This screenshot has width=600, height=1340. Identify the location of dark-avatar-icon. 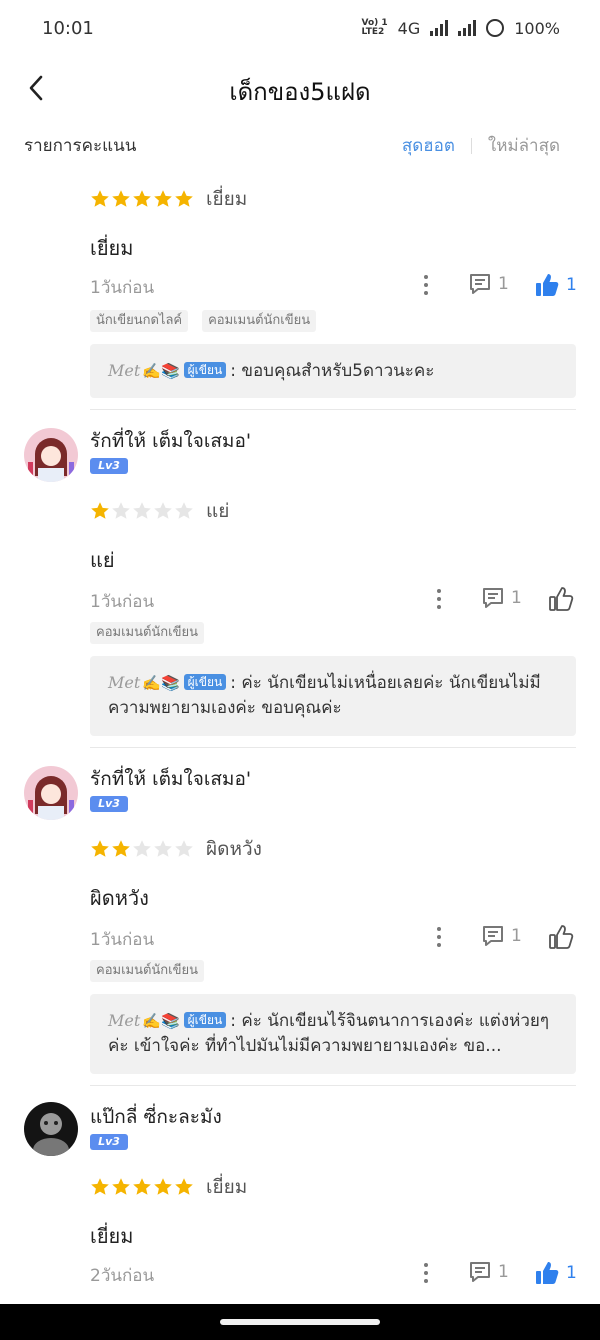
(51, 1129).